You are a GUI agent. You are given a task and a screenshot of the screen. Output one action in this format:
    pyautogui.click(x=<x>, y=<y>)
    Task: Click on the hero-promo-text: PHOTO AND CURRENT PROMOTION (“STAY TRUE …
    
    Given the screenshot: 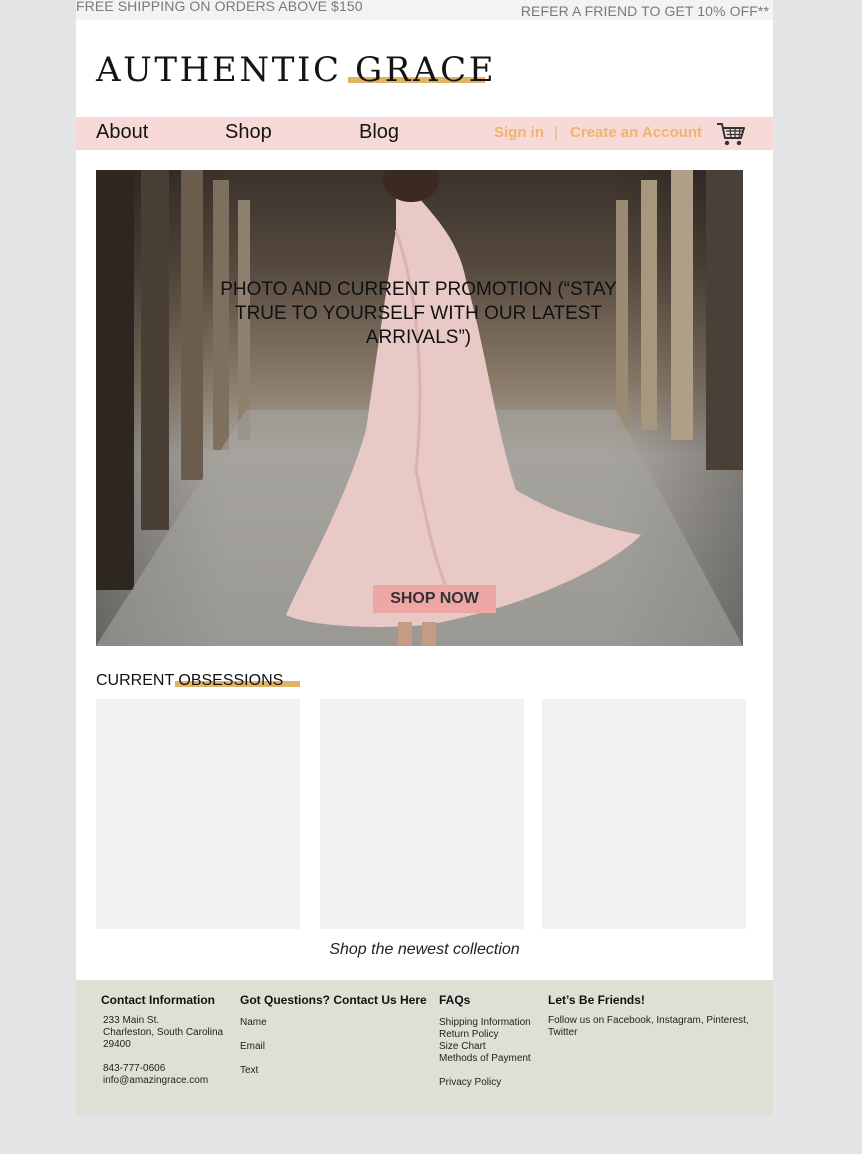 What is the action you would take?
    pyautogui.click(x=418, y=313)
    